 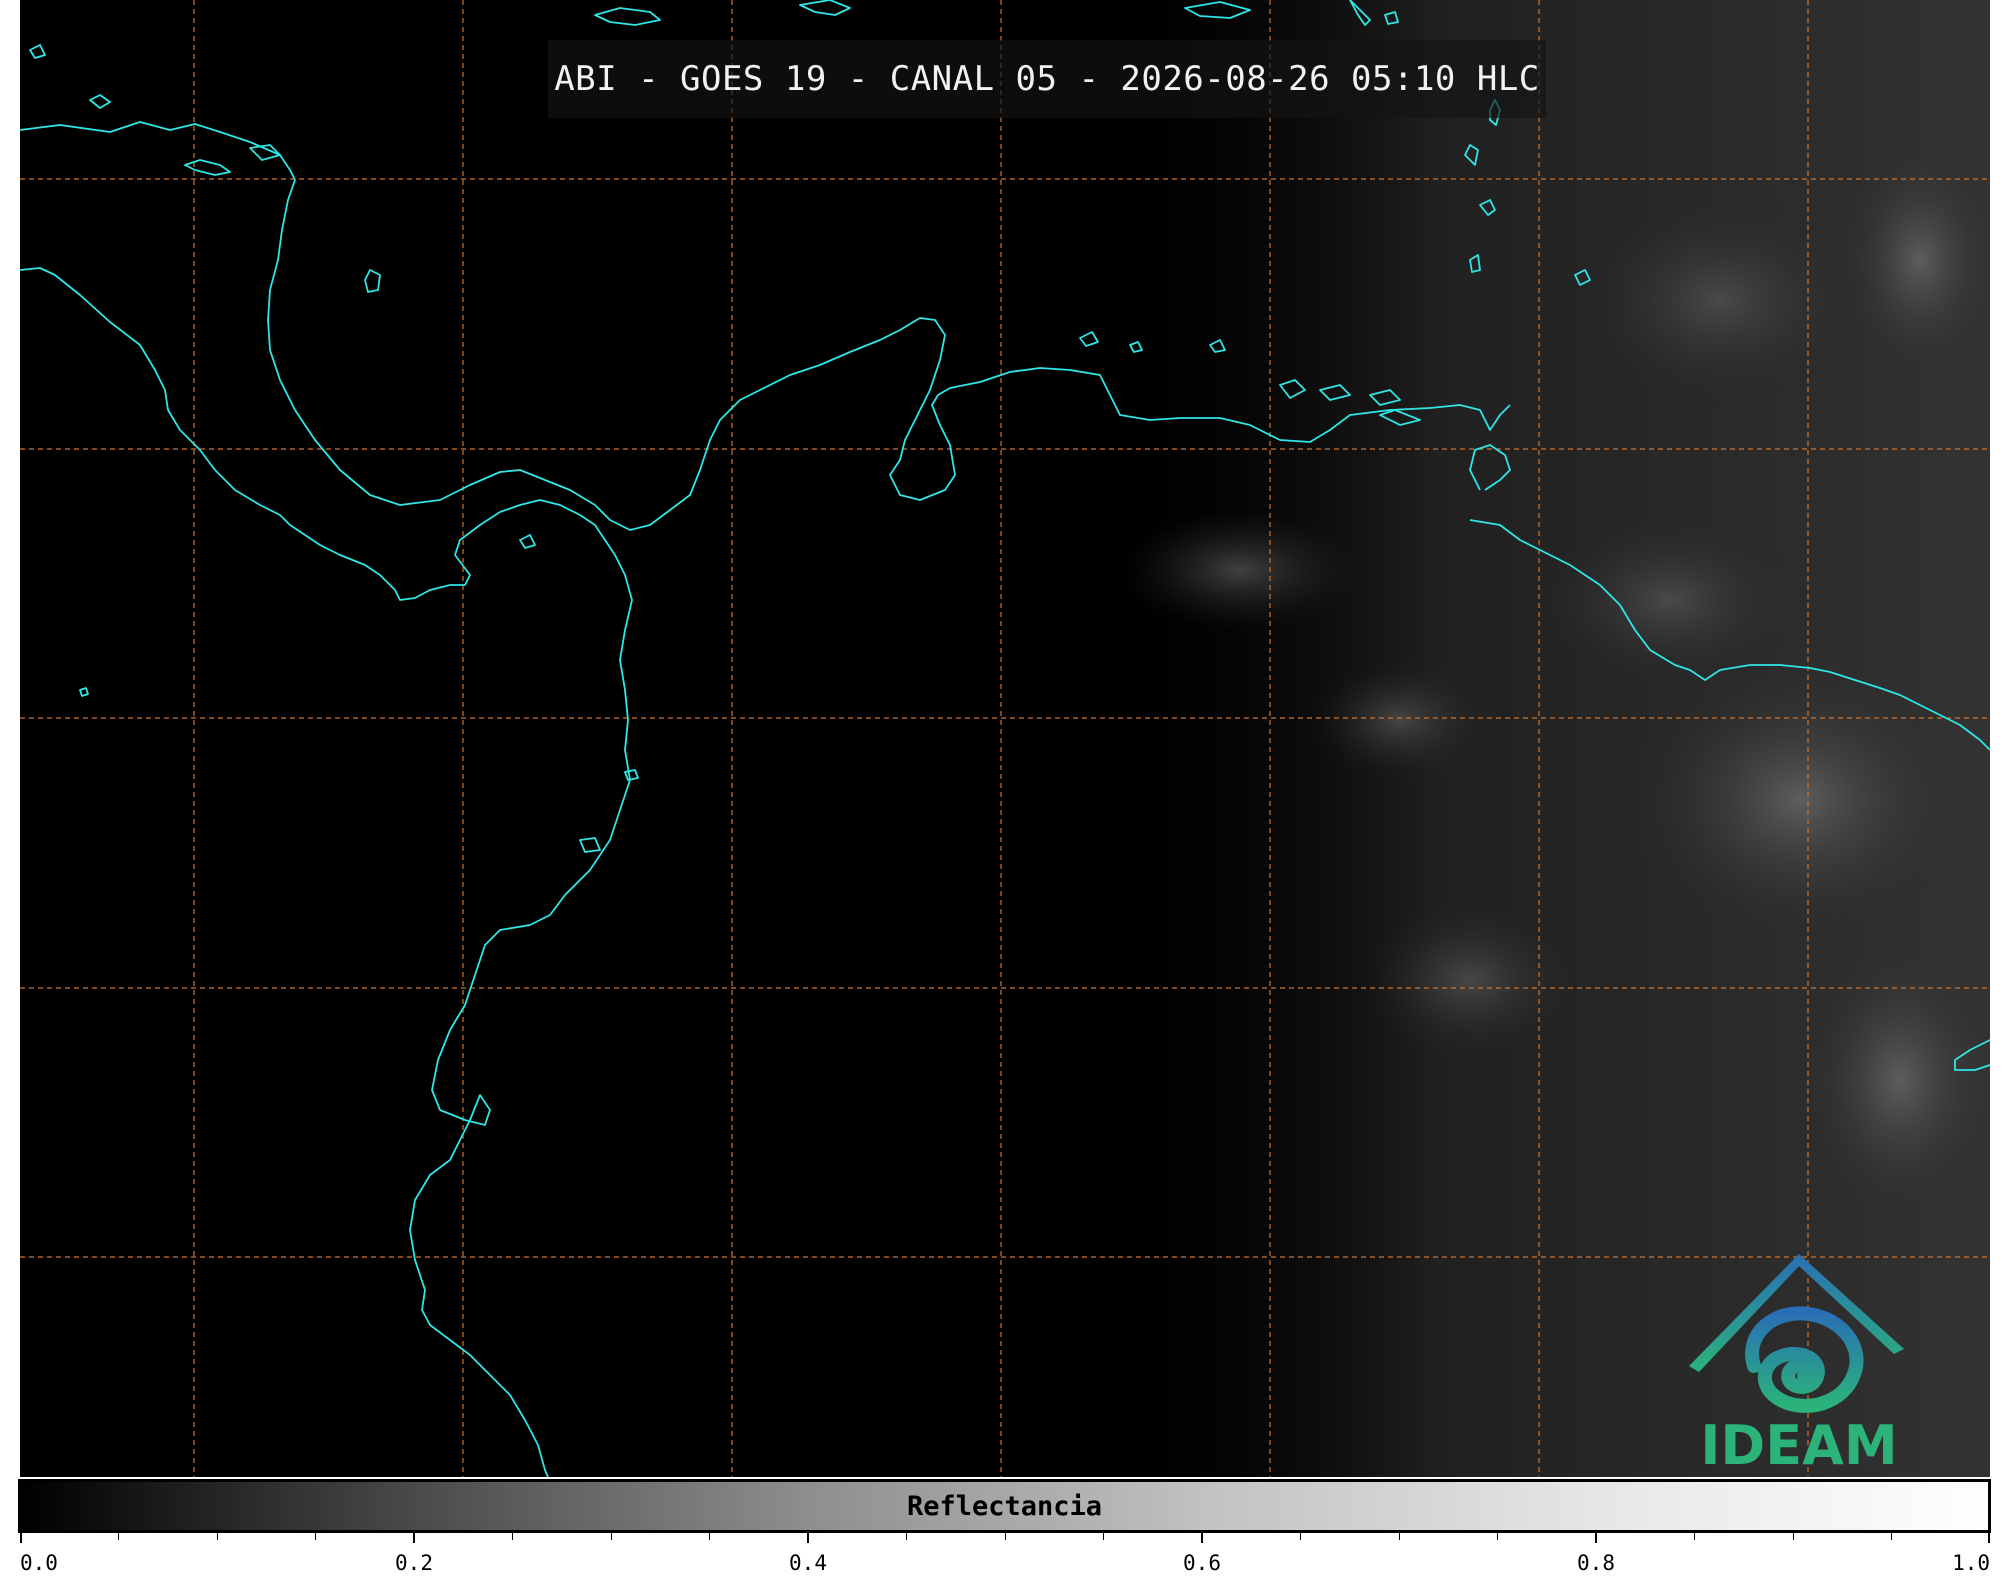 I want to click on tick-label-1: 0.2, so click(x=414, y=1563).